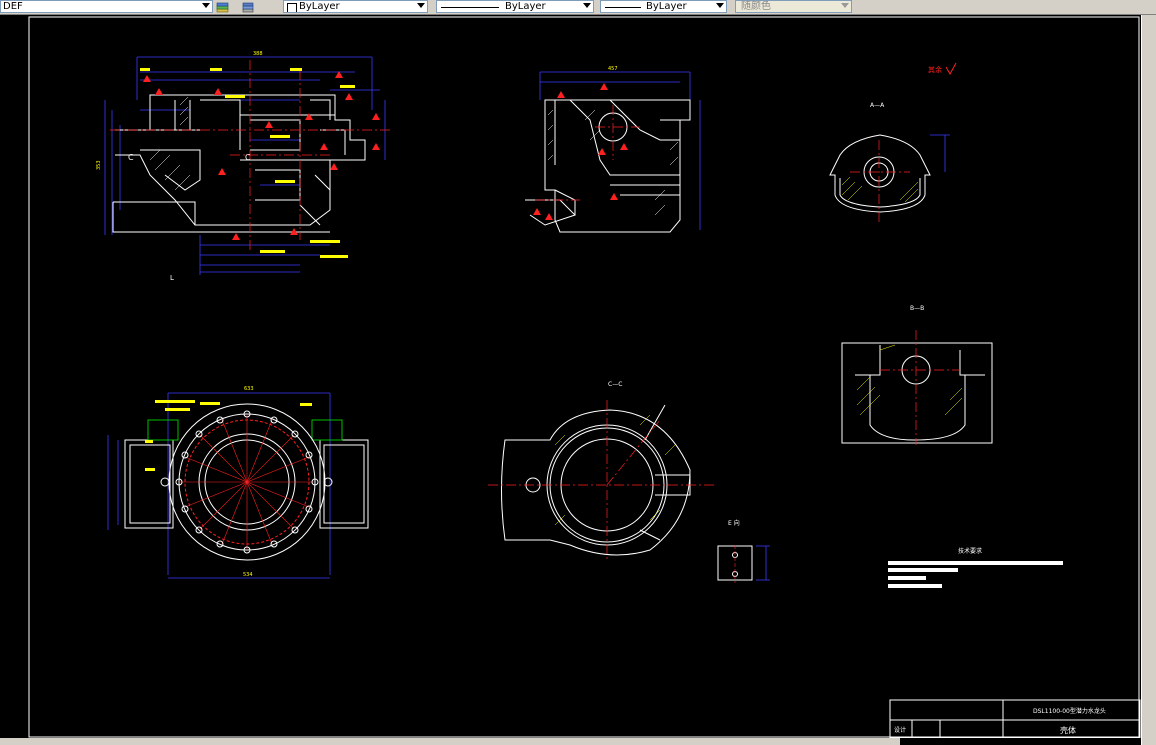 The width and height of the screenshot is (1156, 745). What do you see at coordinates (917, 308) in the screenshot?
I see `section-b-label: B—B` at bounding box center [917, 308].